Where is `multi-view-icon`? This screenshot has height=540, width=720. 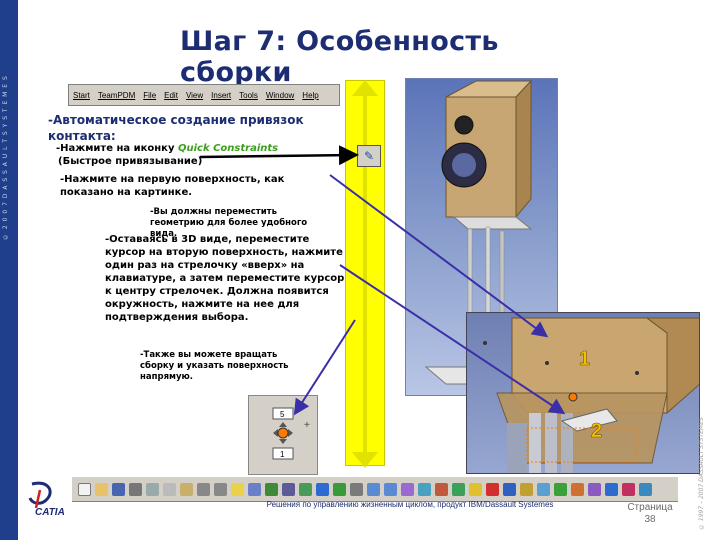
multi-view-icon is located at coordinates (424, 489).